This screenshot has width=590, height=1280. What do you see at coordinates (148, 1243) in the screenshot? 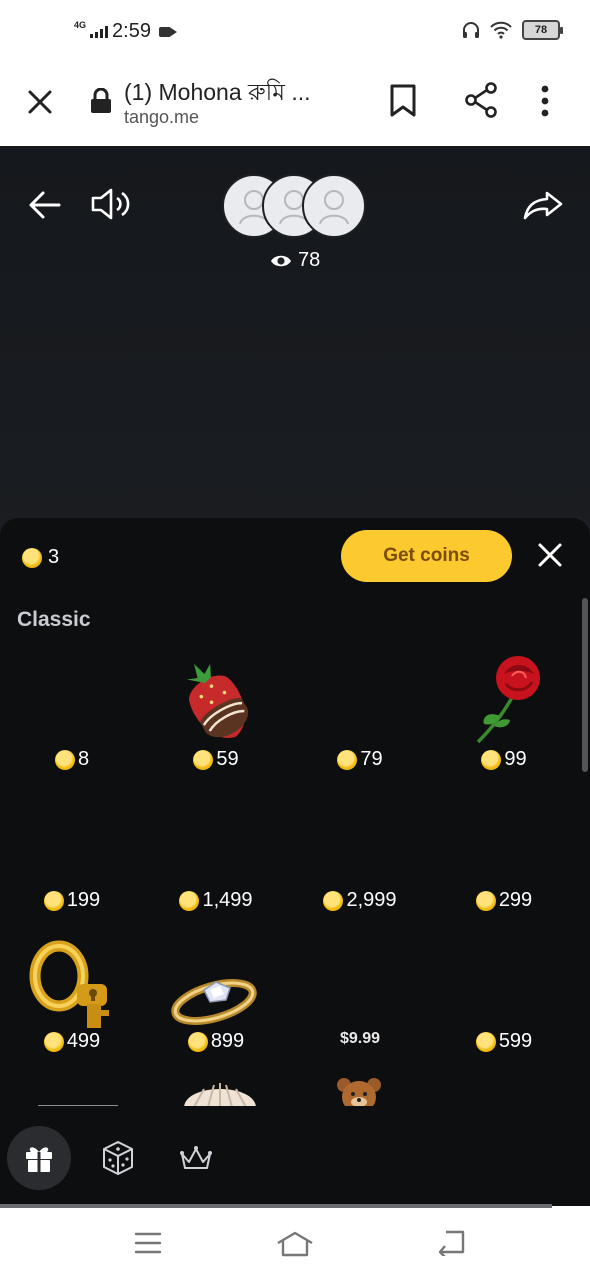
I see `recent-apps-icon` at bounding box center [148, 1243].